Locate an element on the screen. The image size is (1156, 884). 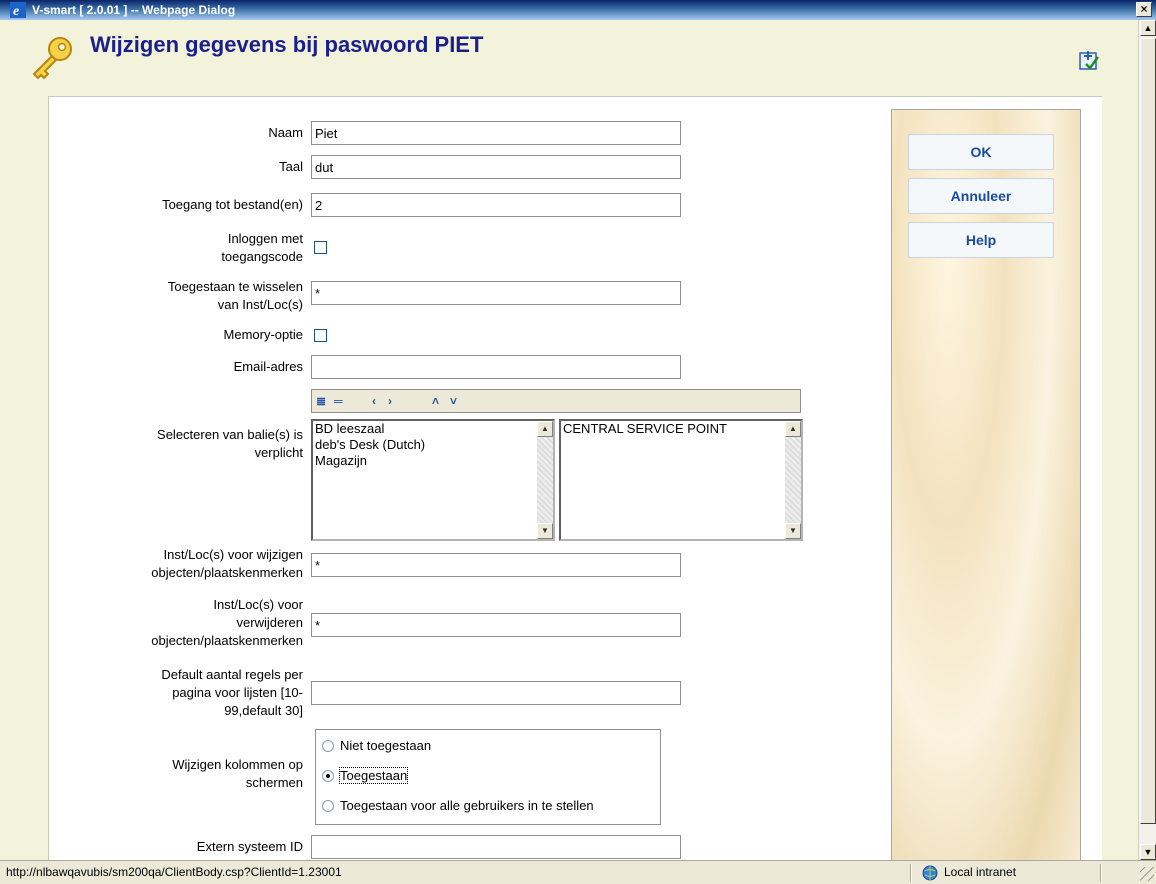
radio-toegestaan: Toegestaan is located at coordinates (365, 775).